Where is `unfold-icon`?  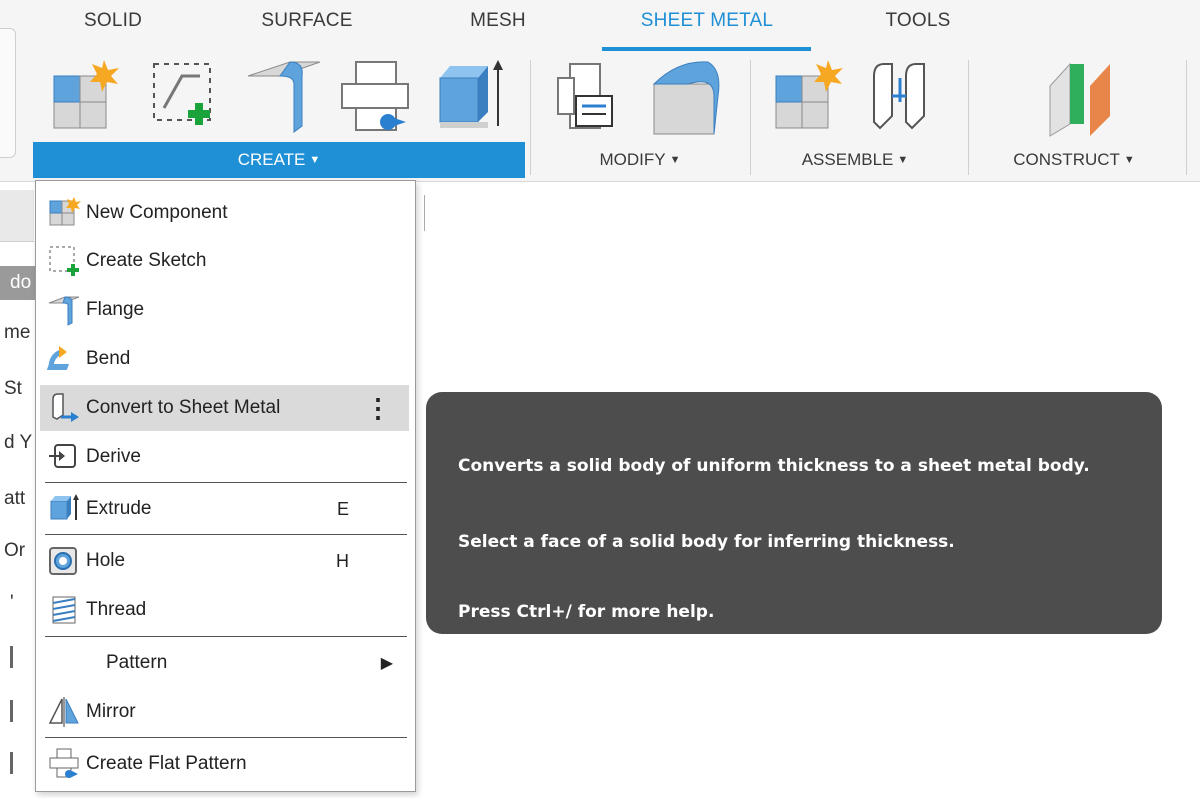 unfold-icon is located at coordinates (588, 97).